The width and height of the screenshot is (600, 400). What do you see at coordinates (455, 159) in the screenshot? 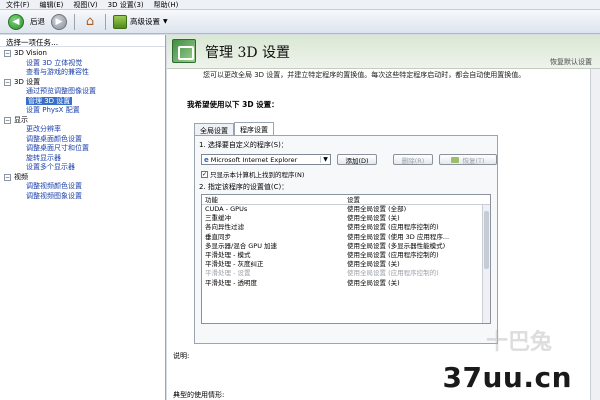
I see `restore-icon` at bounding box center [455, 159].